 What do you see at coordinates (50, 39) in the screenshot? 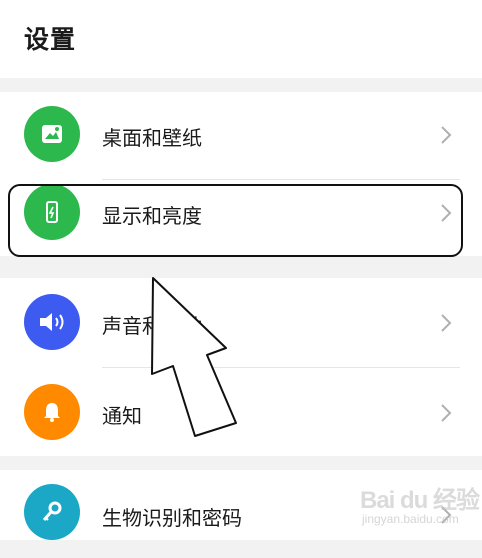
I see `page-title: 设置` at bounding box center [50, 39].